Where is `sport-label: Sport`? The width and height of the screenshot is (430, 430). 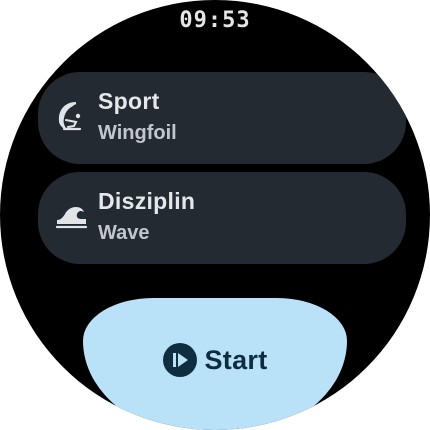
sport-label: Sport is located at coordinates (129, 101).